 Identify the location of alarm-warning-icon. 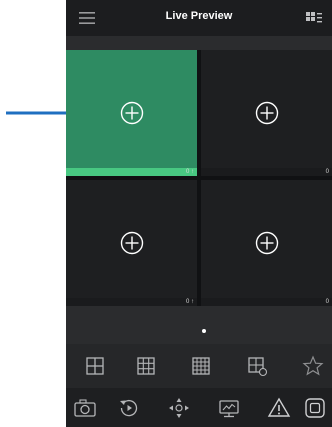
(279, 408).